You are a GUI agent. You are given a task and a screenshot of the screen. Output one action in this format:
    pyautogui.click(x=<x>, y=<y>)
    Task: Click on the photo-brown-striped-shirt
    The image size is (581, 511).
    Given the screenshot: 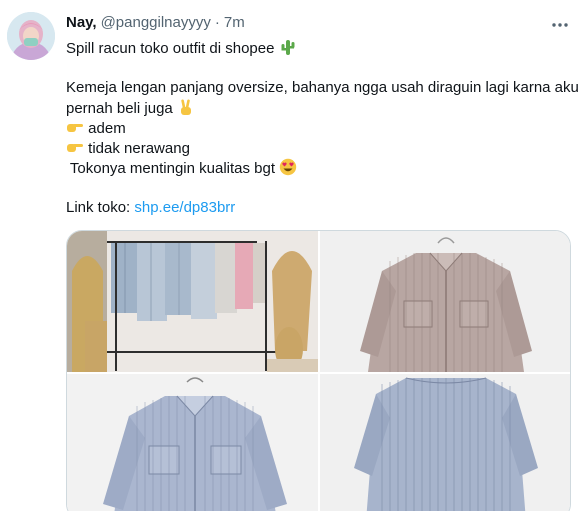 What is the action you would take?
    pyautogui.click(x=445, y=301)
    